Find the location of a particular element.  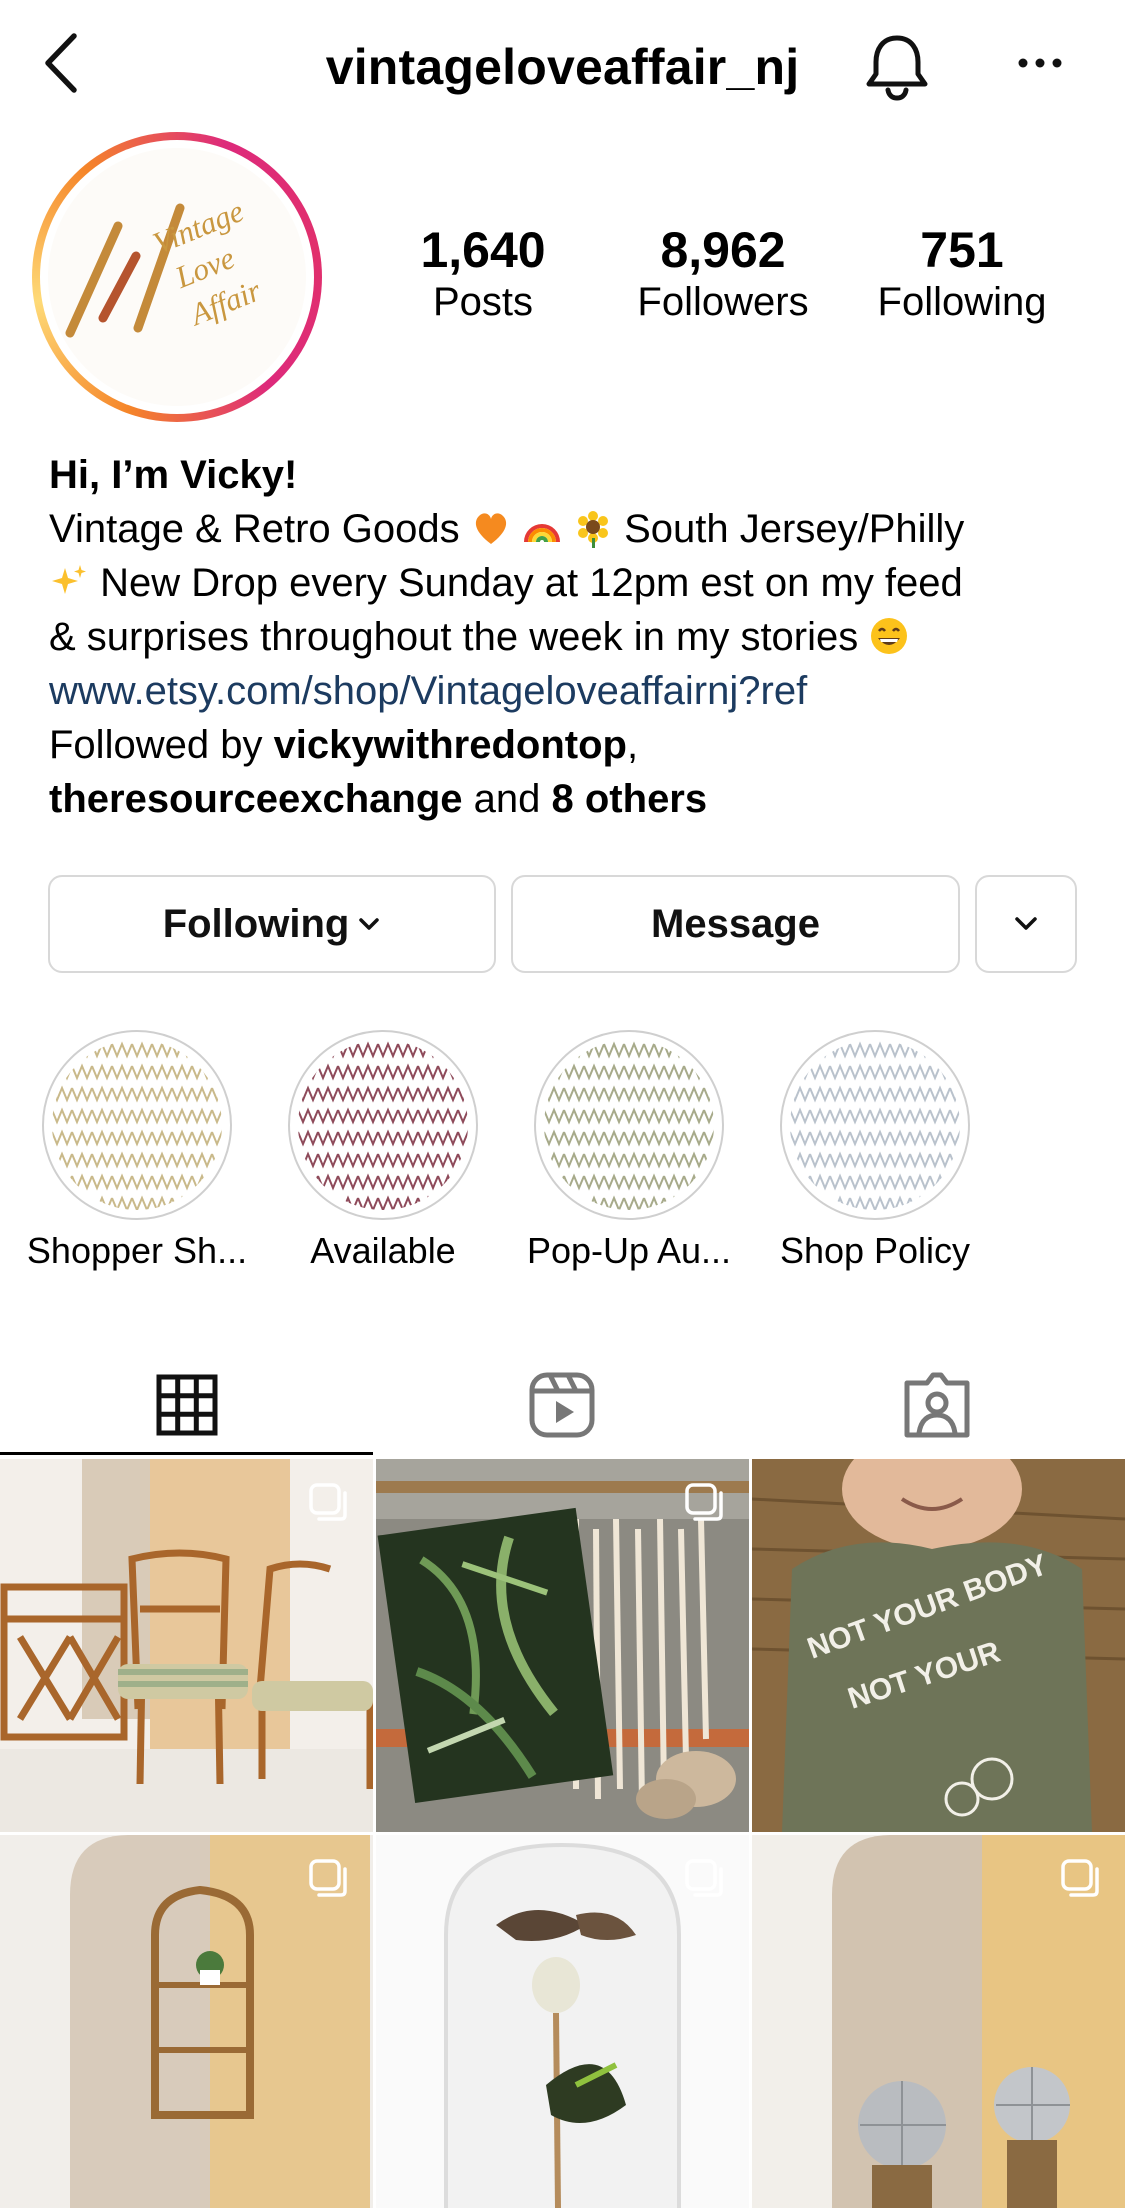

followers-label: Followers is located at coordinates (723, 302).